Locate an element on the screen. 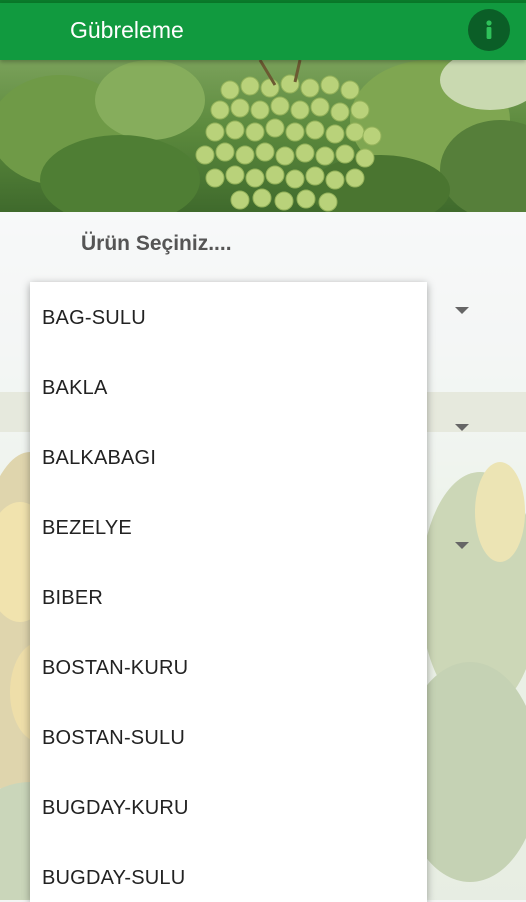  info-button is located at coordinates (489, 30).